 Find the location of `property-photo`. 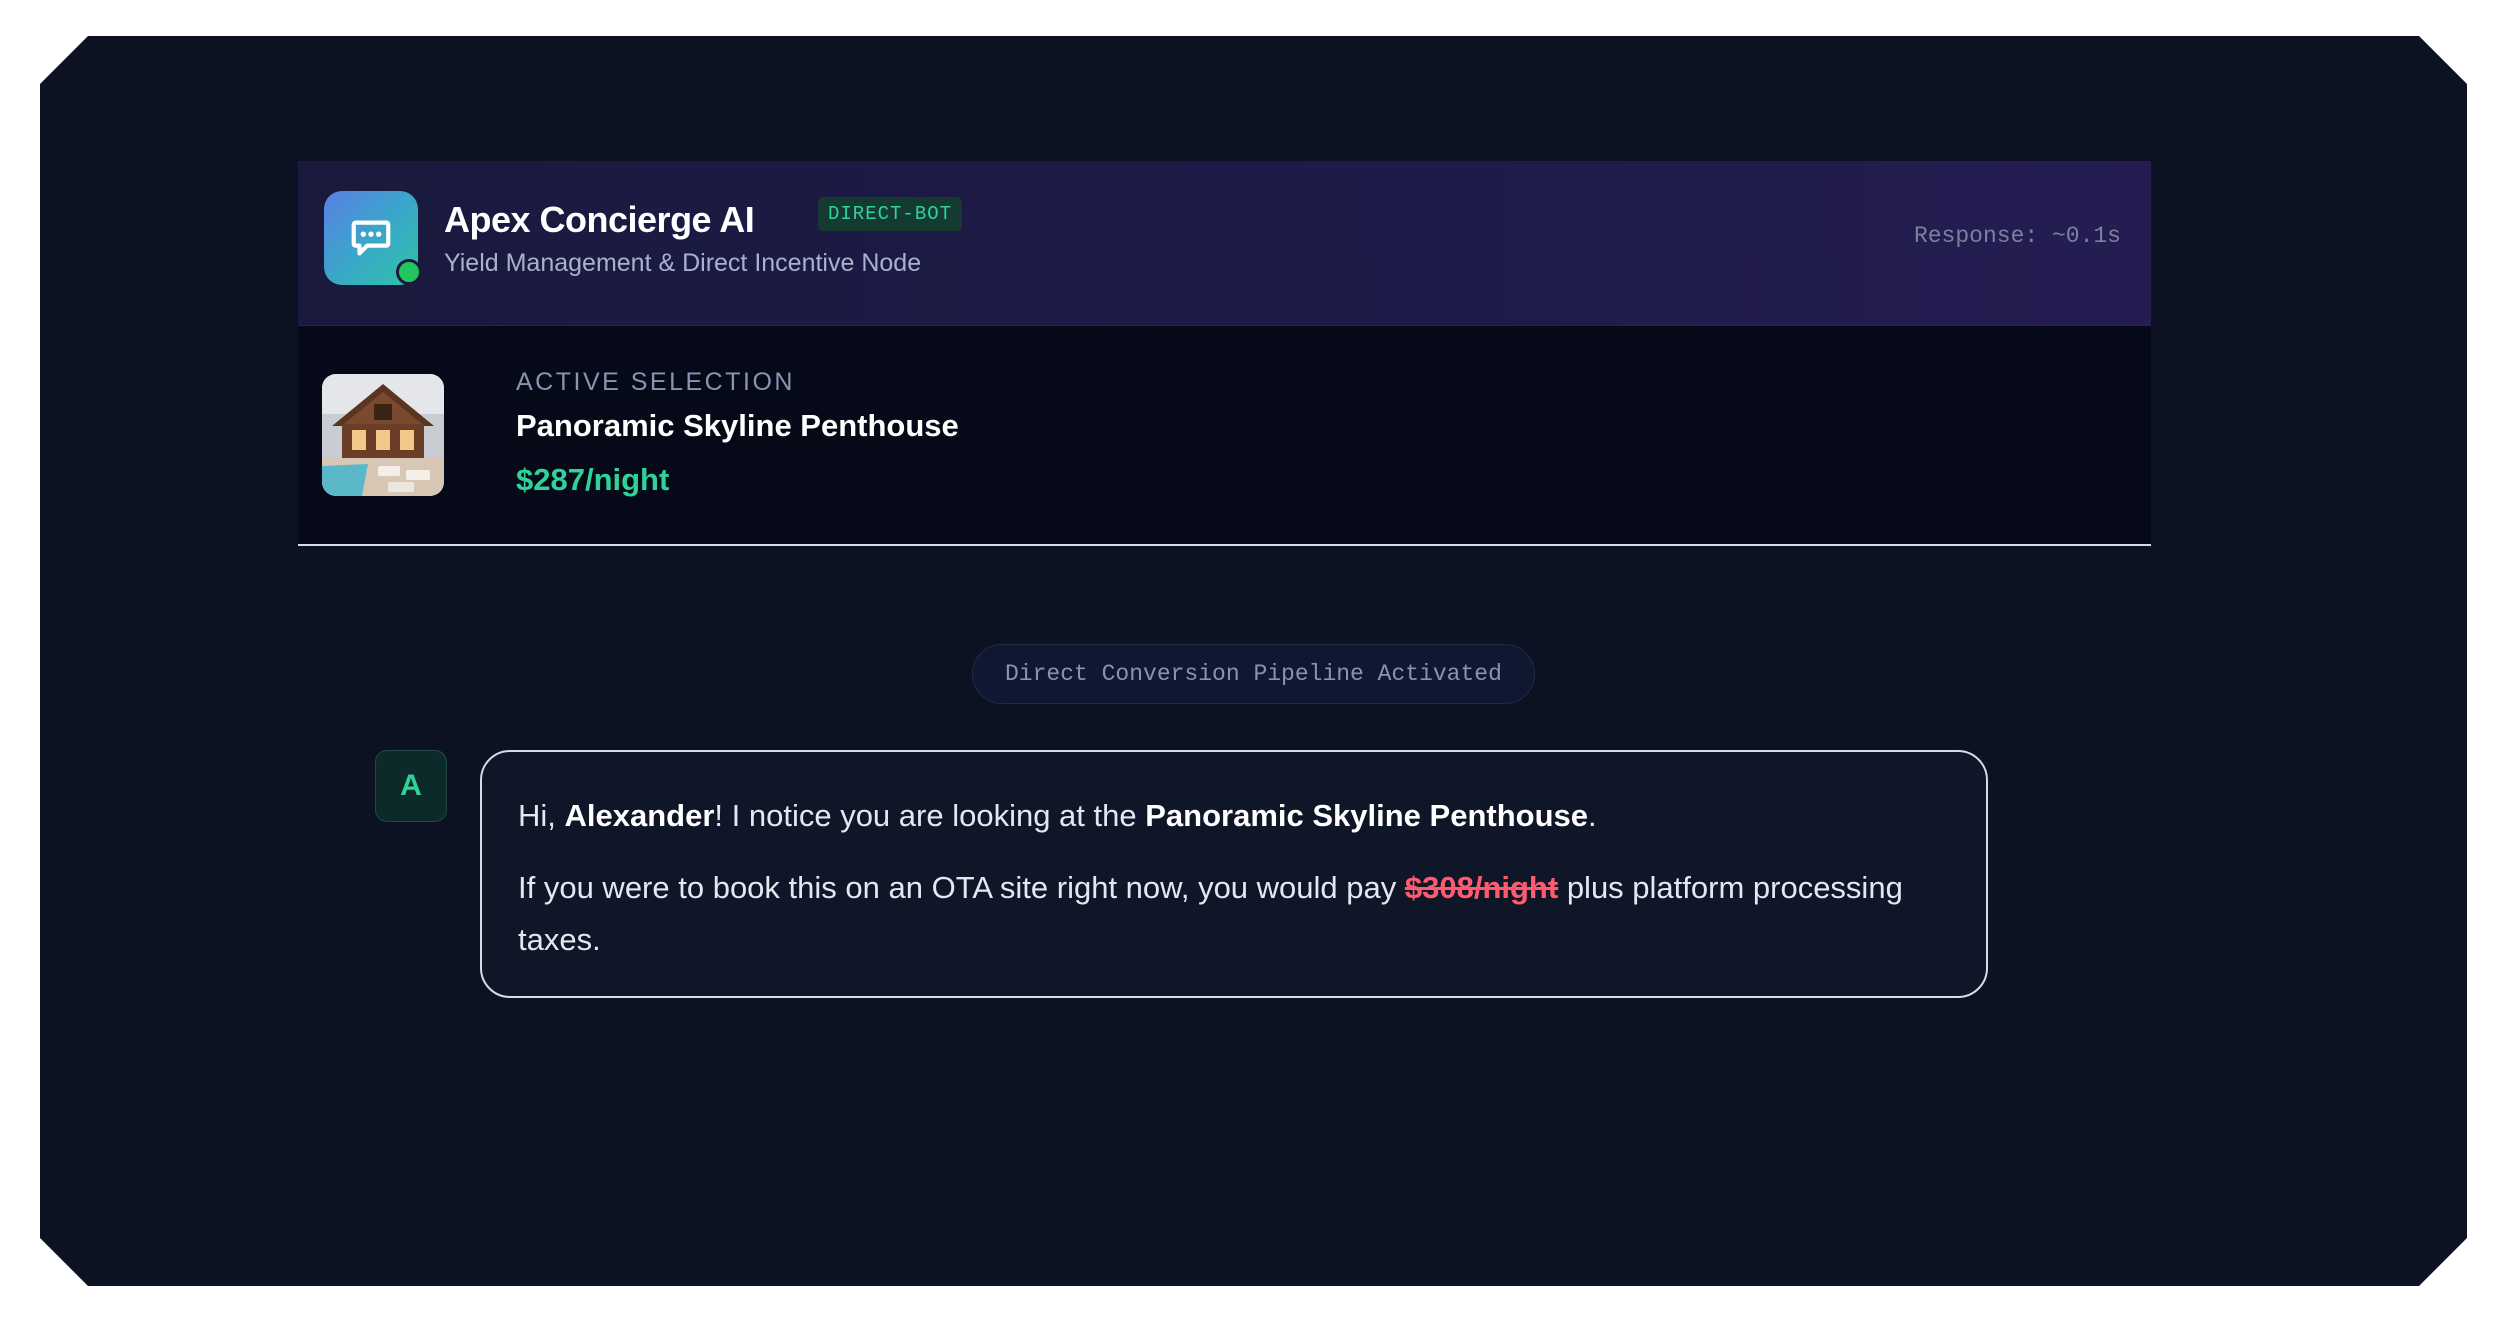

property-photo is located at coordinates (383, 435).